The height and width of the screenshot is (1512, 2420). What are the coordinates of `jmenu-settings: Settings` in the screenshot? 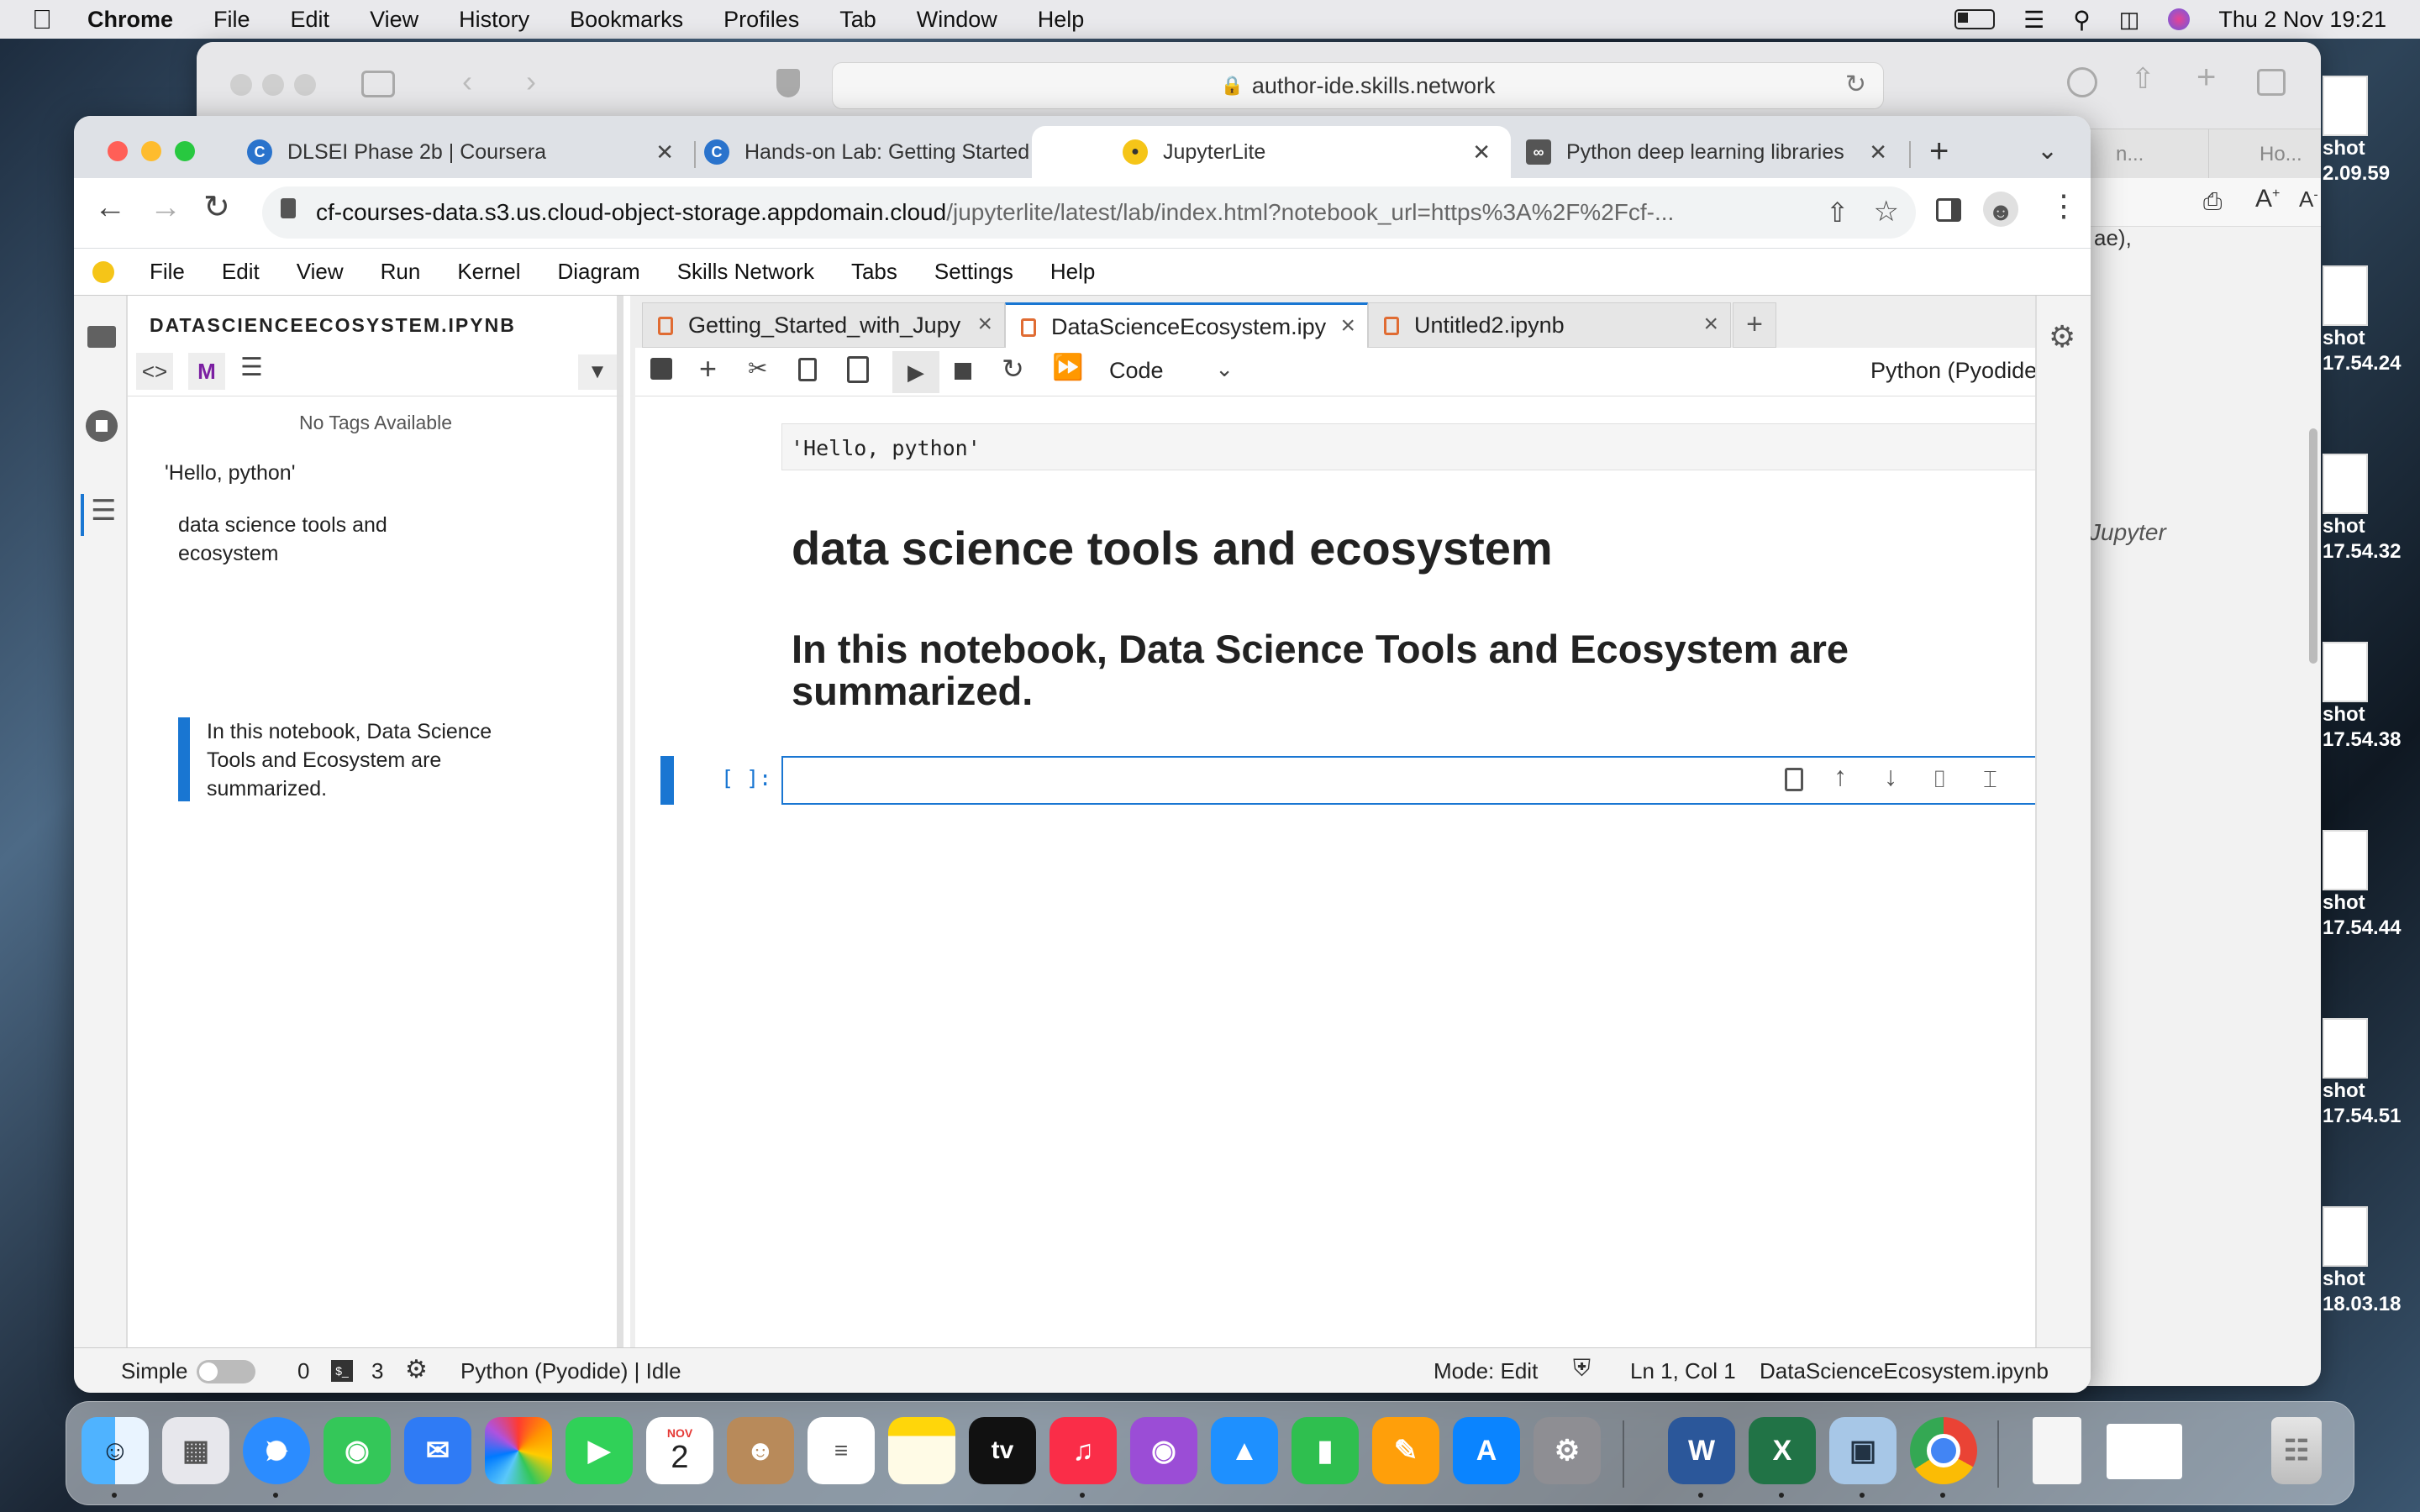 It's located at (973, 272).